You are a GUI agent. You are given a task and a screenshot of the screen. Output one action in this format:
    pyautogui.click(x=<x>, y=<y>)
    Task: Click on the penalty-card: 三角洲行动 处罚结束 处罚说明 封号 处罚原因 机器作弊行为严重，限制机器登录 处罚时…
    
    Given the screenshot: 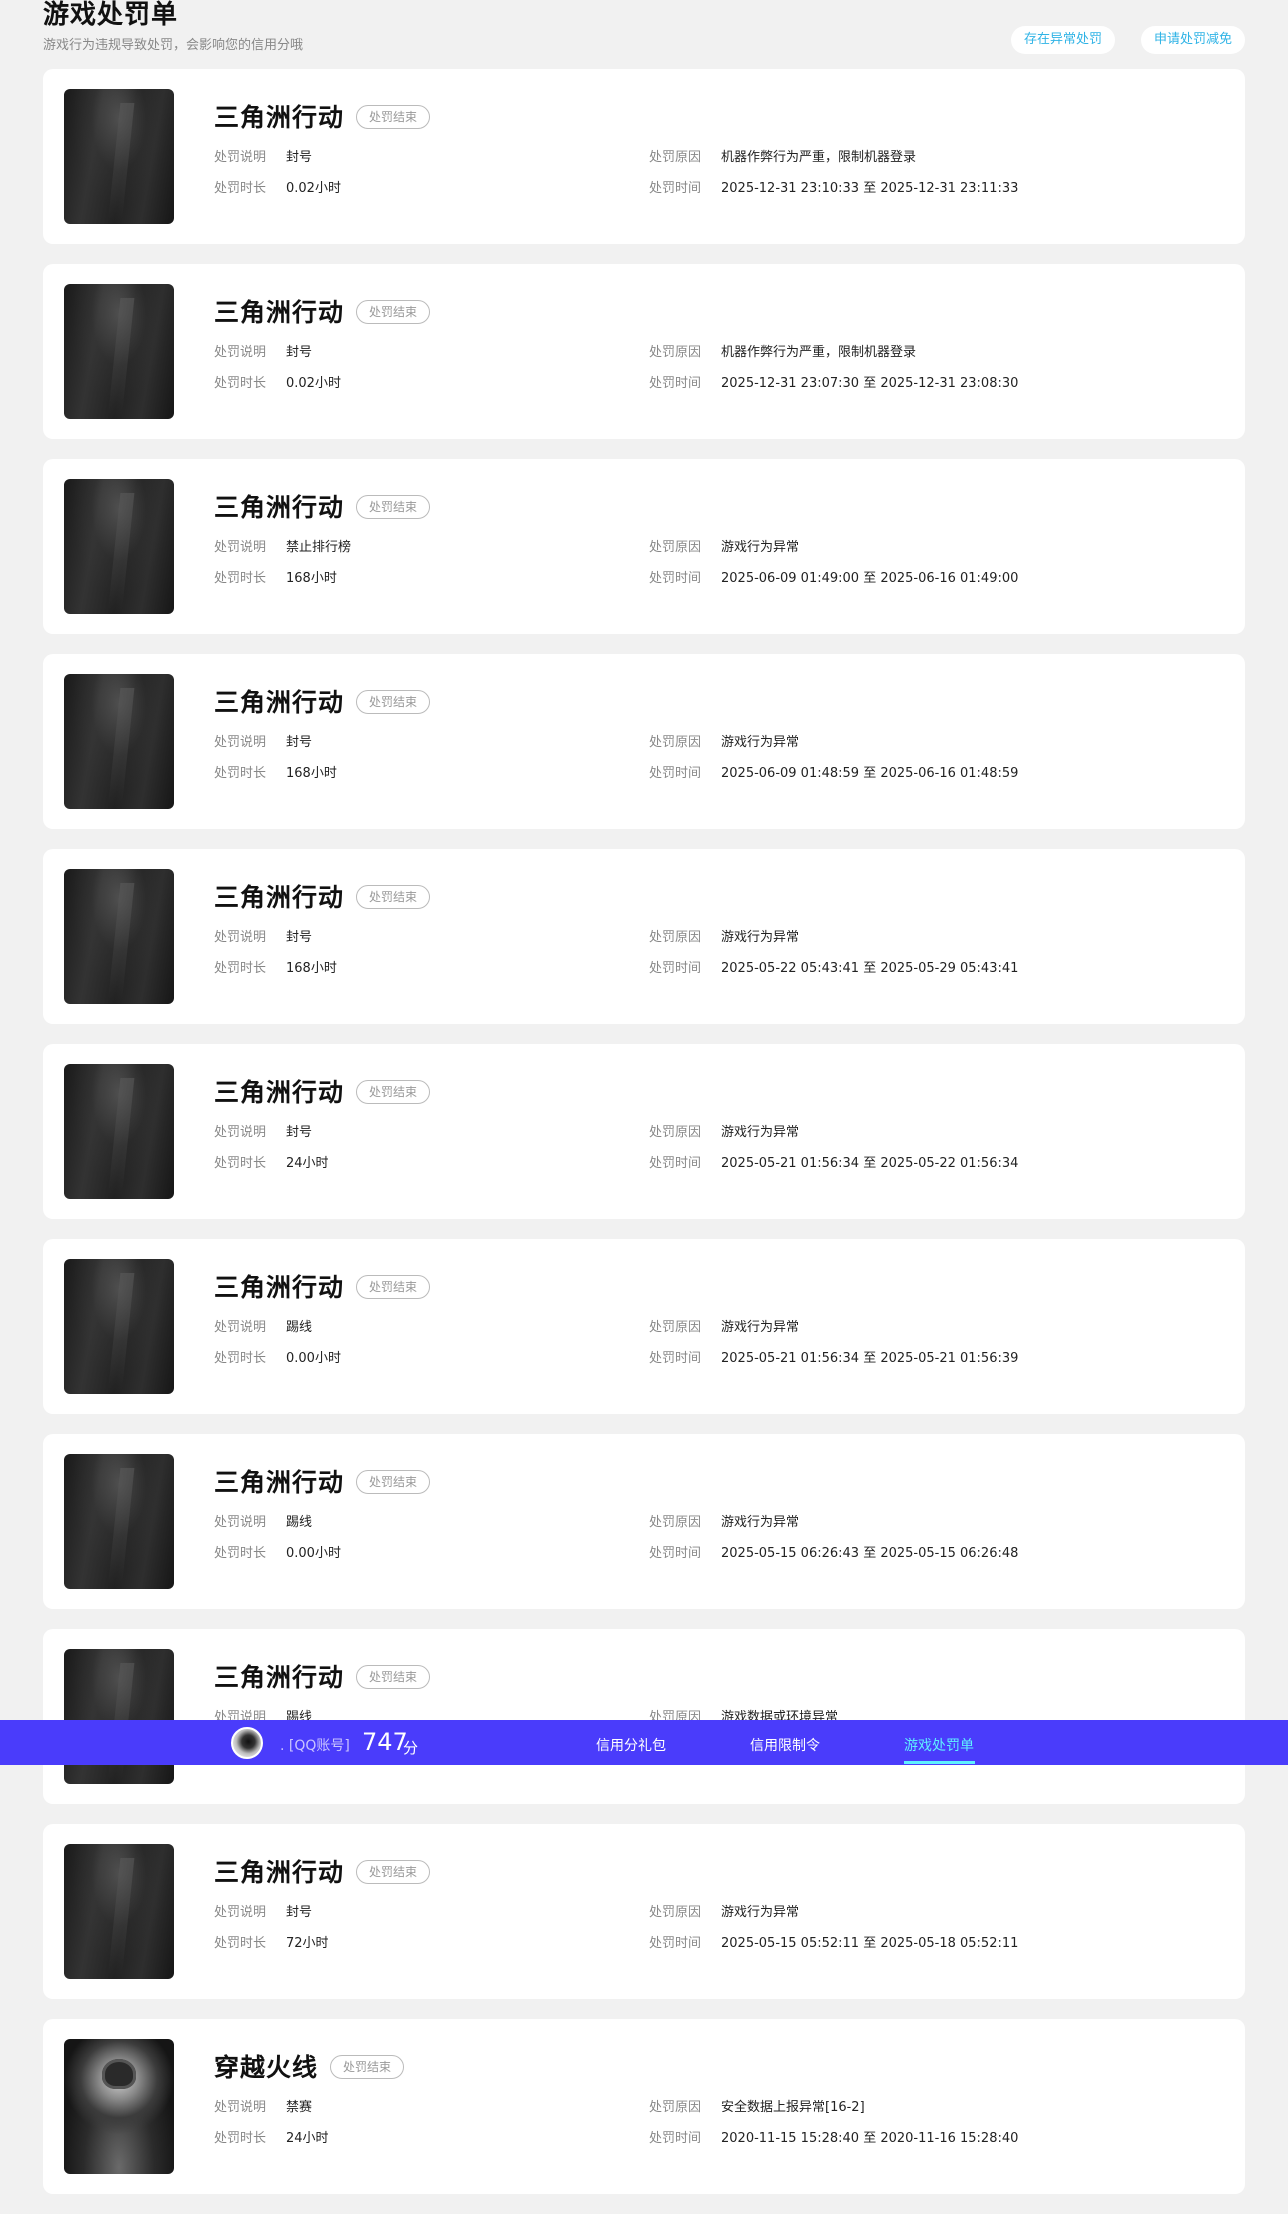 What is the action you would take?
    pyautogui.click(x=644, y=351)
    